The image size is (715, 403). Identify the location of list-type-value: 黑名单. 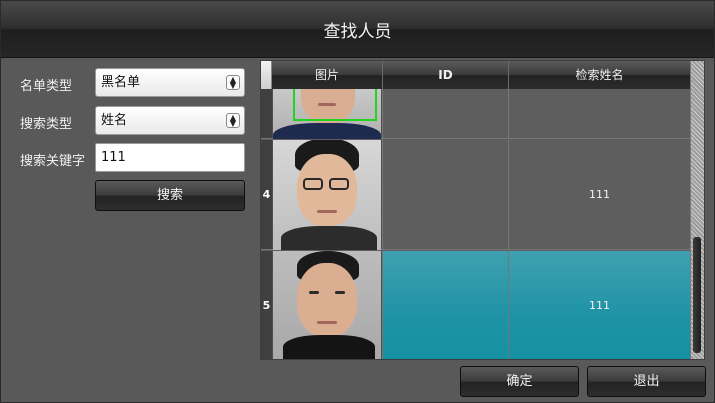
(121, 82).